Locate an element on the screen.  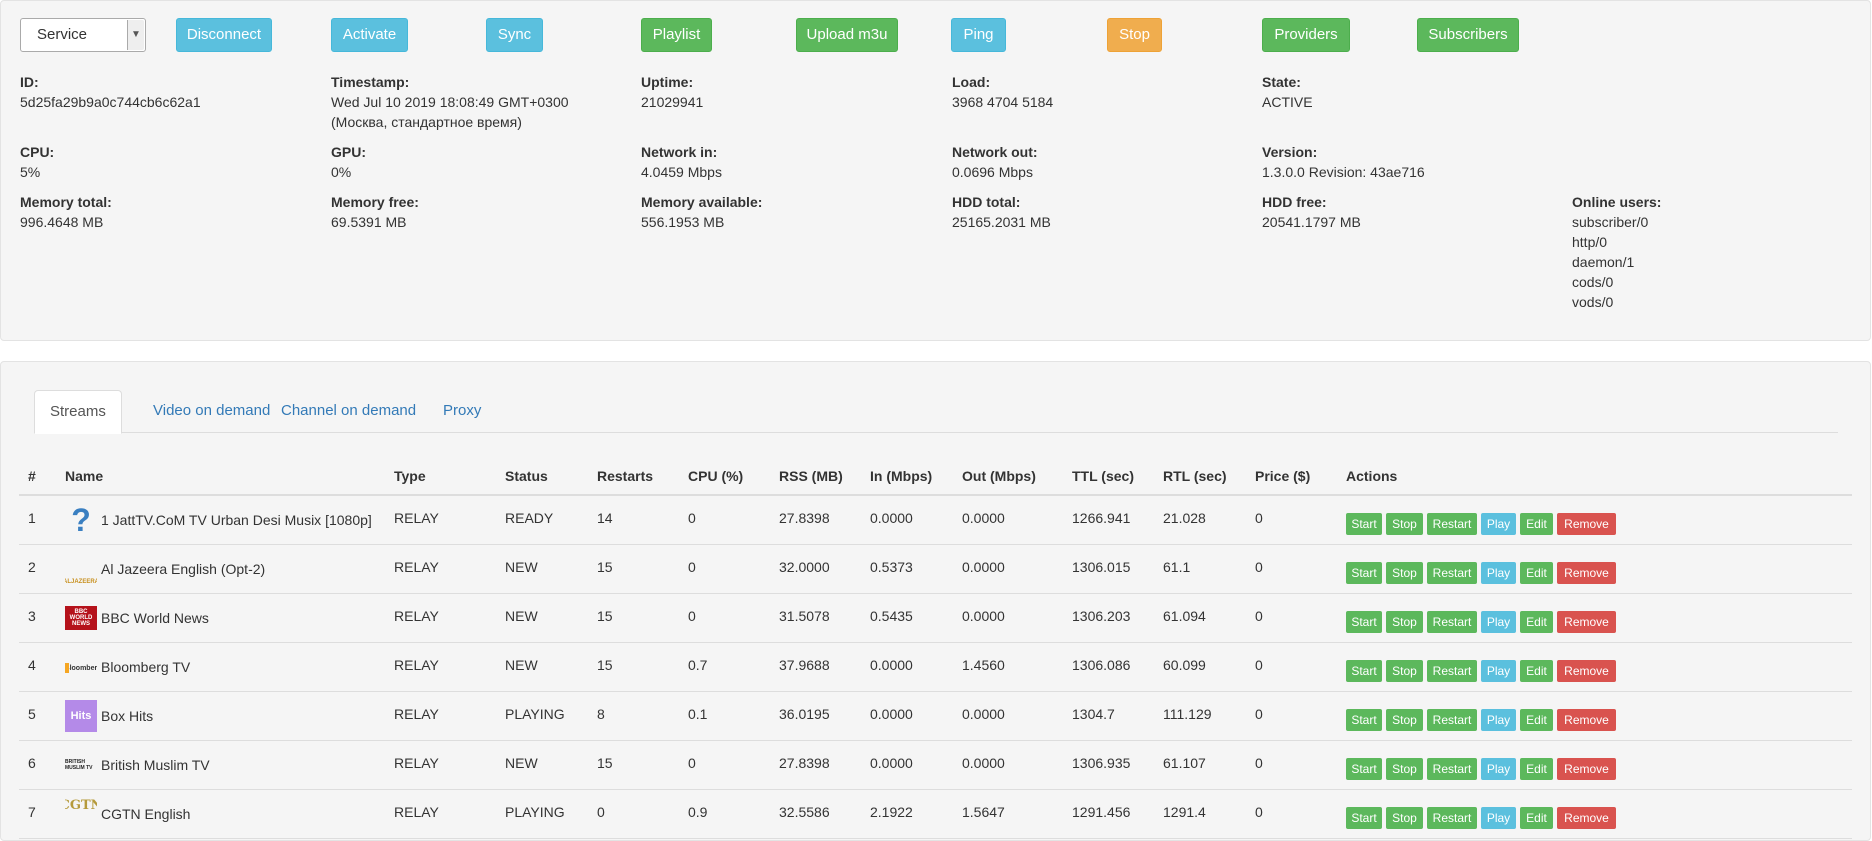
stop-button: Stop is located at coordinates (1134, 35).